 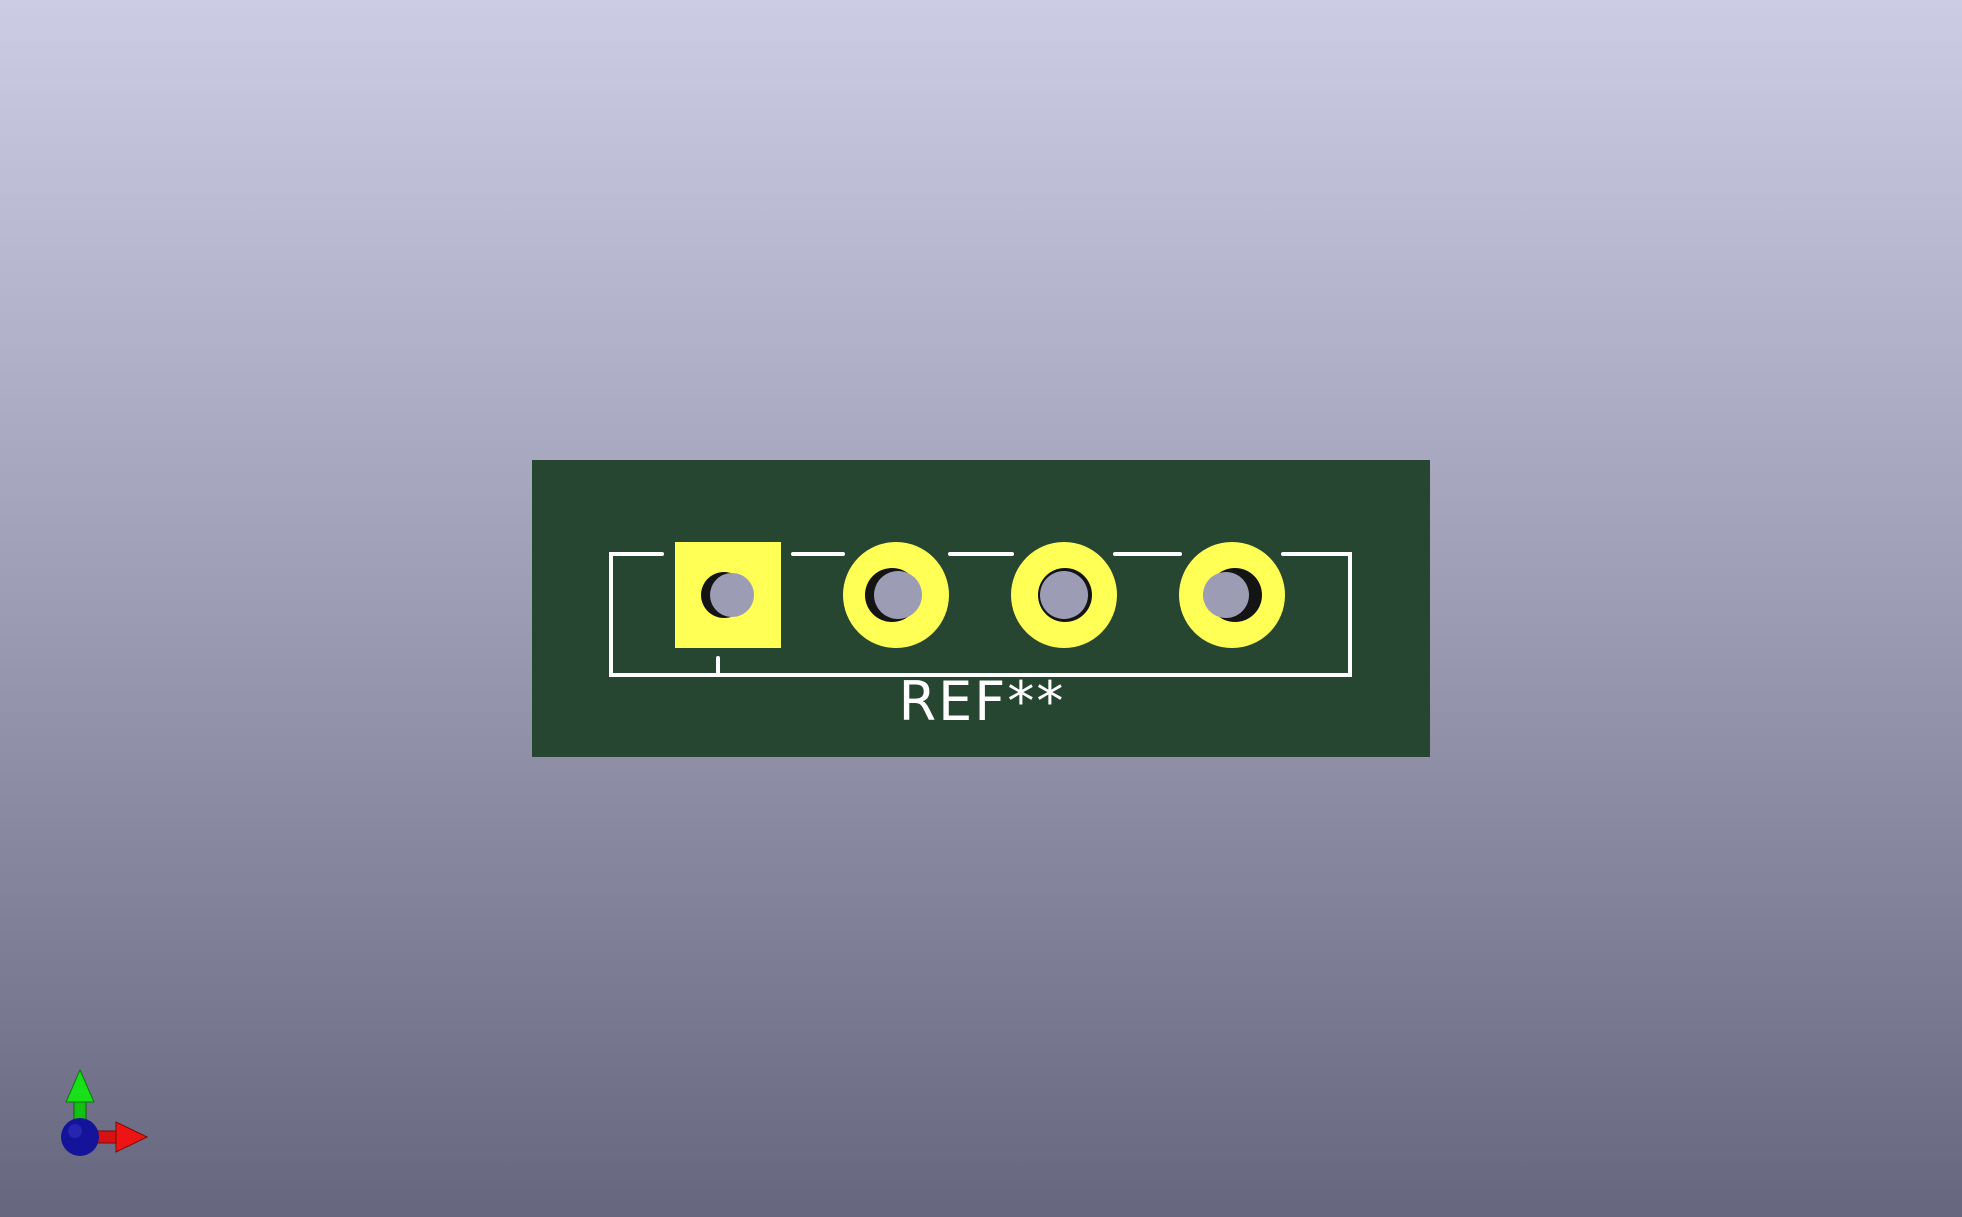 What do you see at coordinates (80, 1137) in the screenshot?
I see `z-axis-sphere-icon` at bounding box center [80, 1137].